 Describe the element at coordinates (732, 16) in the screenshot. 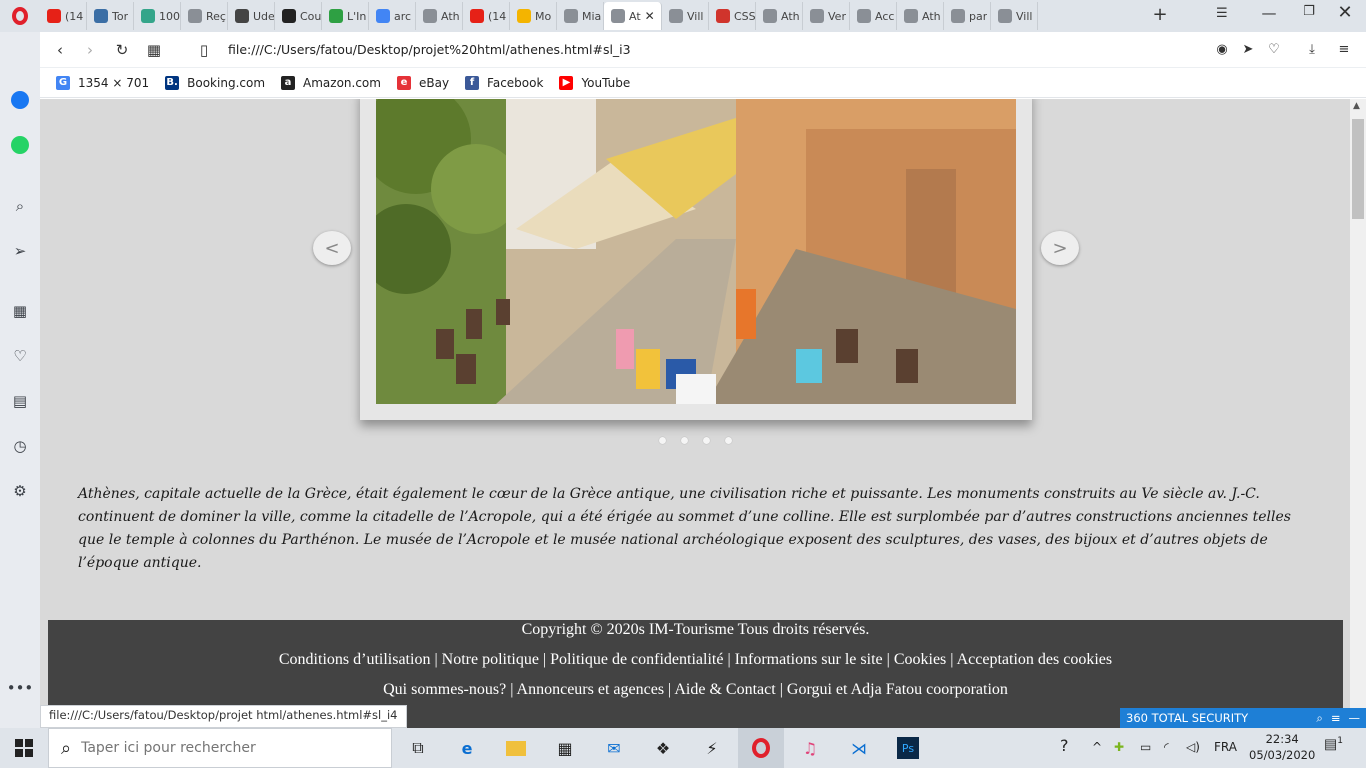

I see `browser-tab: CSS` at that location.